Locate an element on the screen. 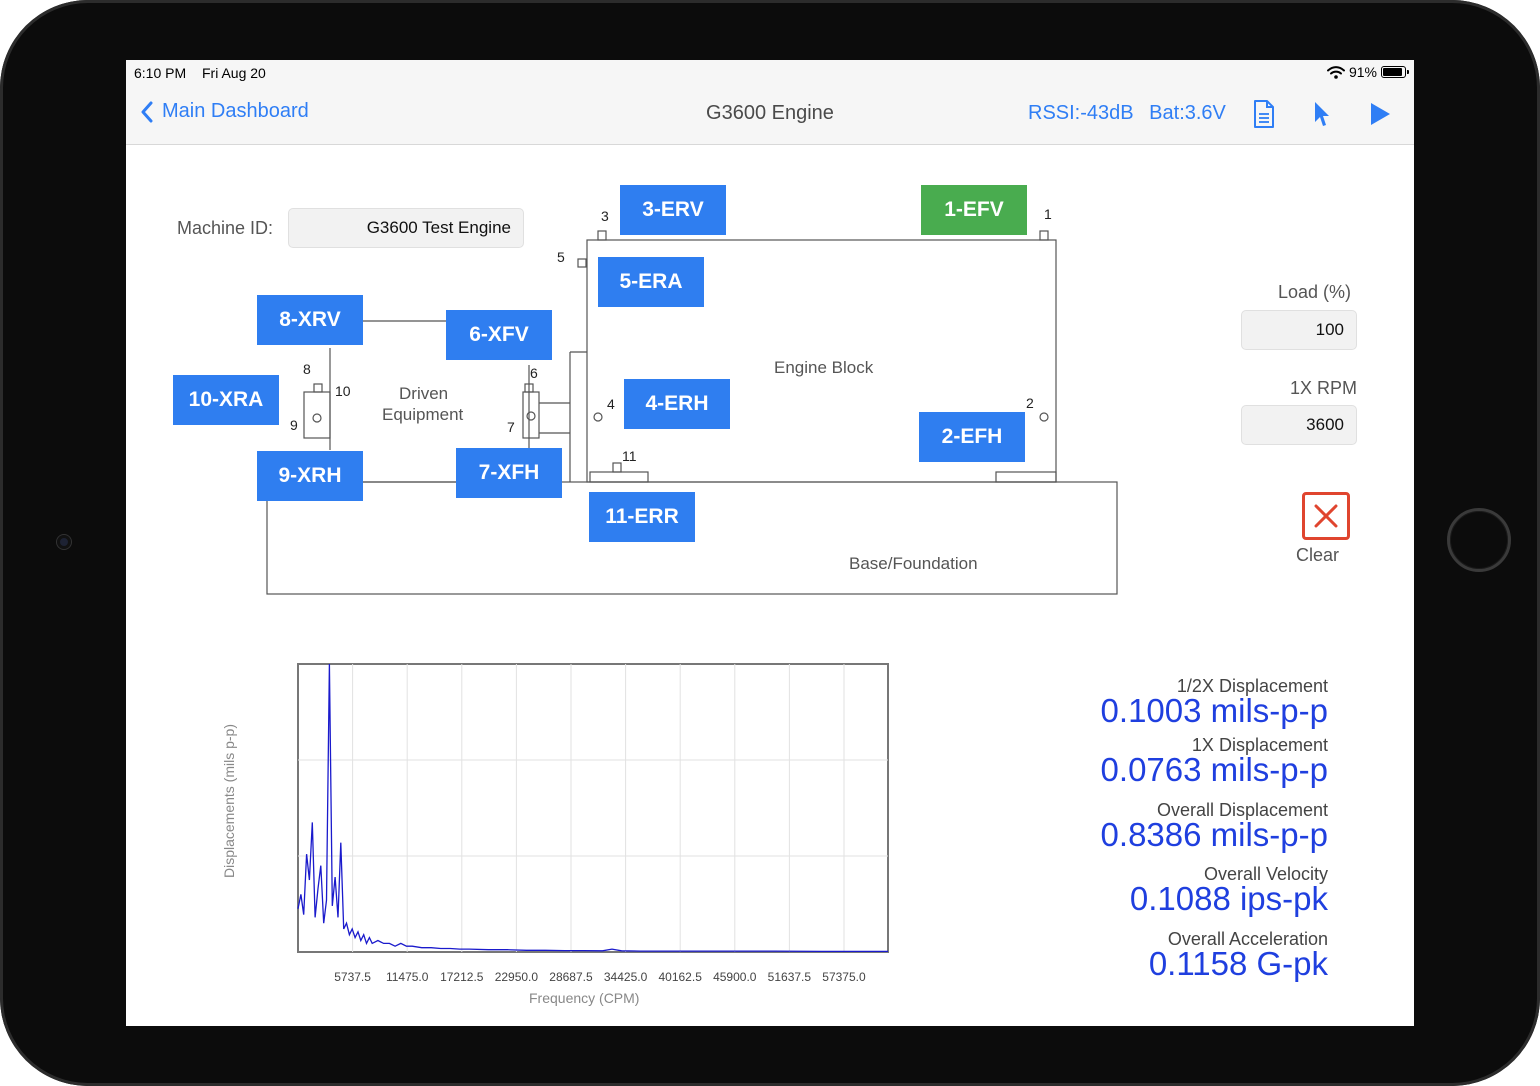 The width and height of the screenshot is (1540, 1086). point-number: 10 is located at coordinates (343, 391).